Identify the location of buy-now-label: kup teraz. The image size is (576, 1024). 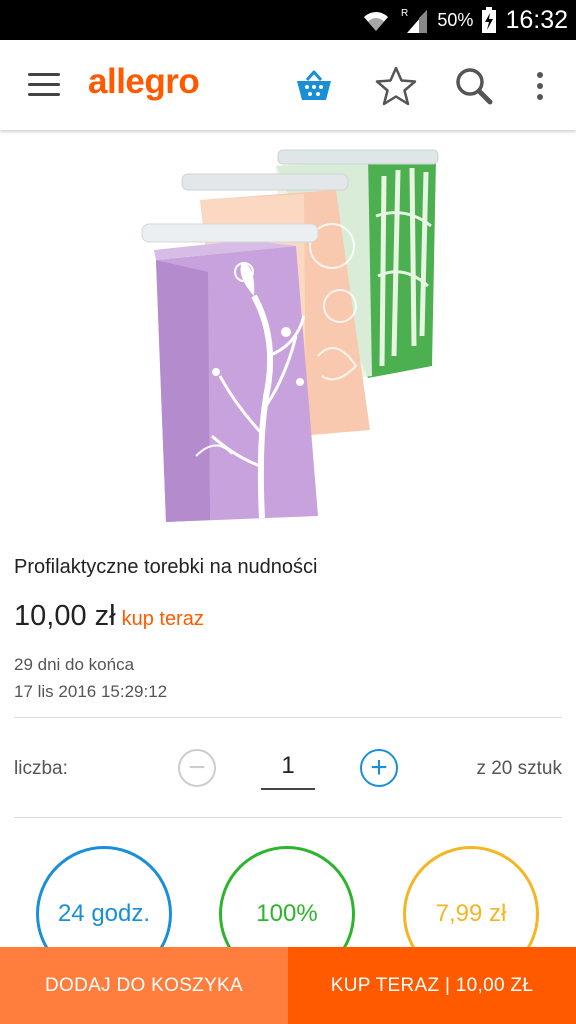
(162, 619).